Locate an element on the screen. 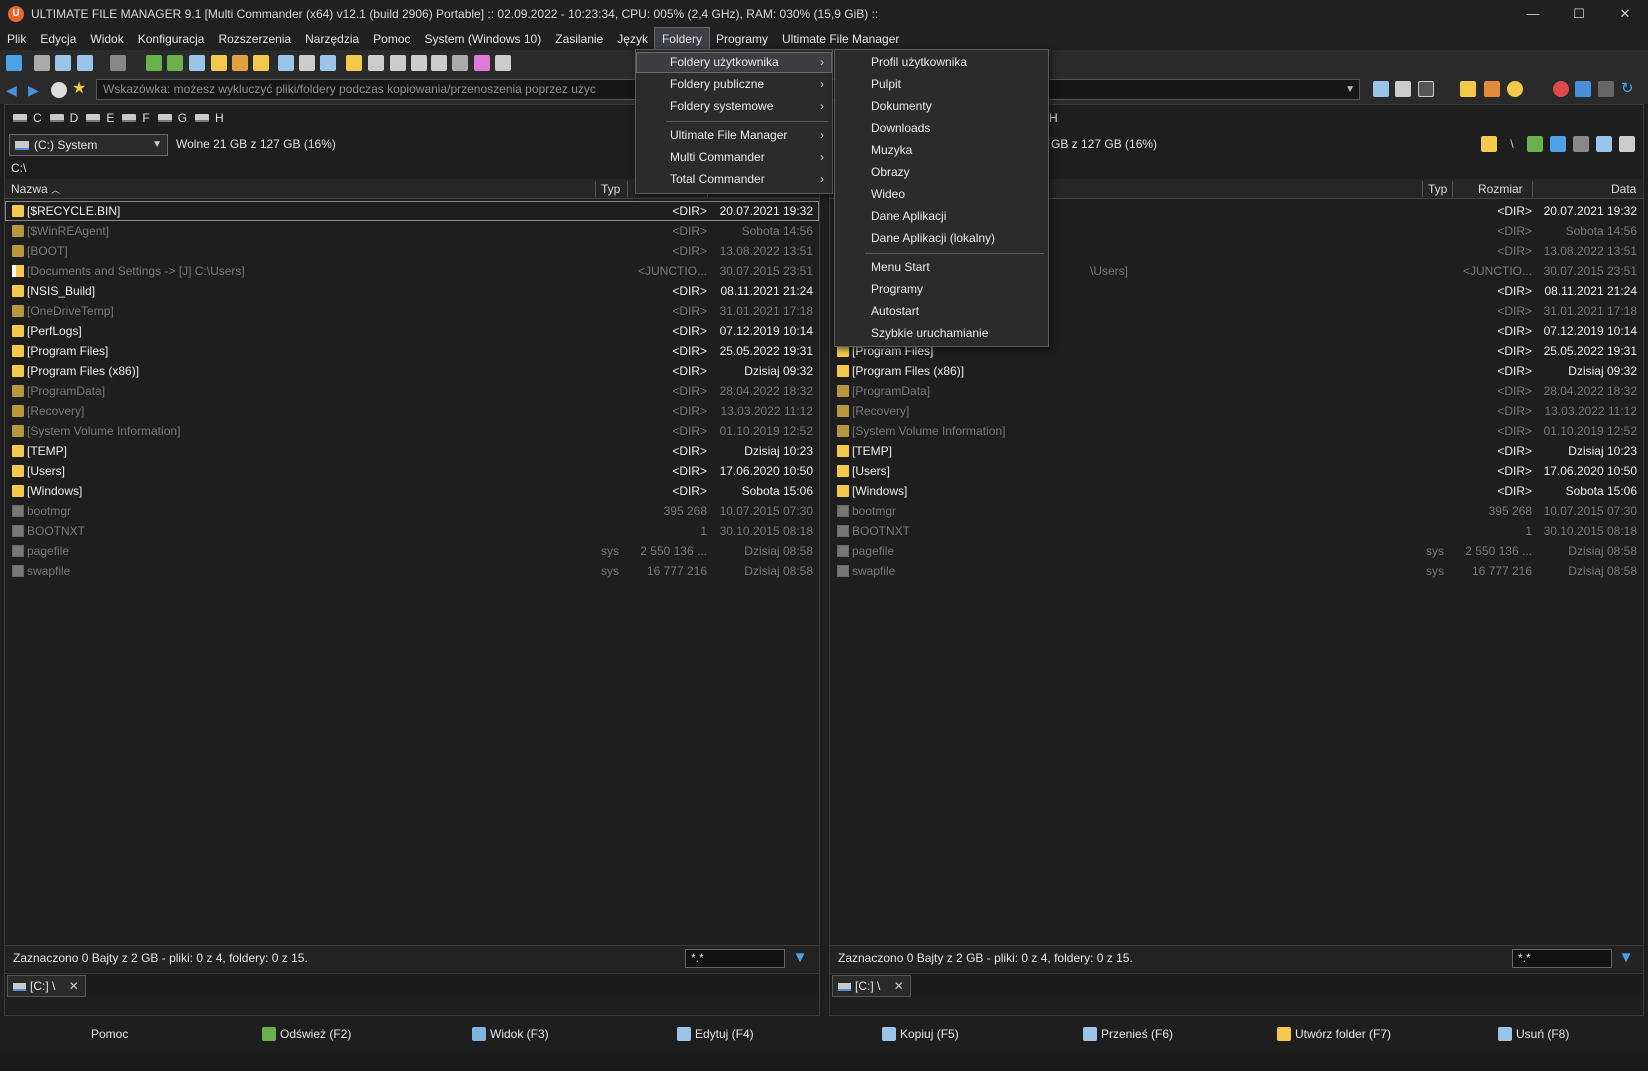  select-icon is located at coordinates (118, 63).